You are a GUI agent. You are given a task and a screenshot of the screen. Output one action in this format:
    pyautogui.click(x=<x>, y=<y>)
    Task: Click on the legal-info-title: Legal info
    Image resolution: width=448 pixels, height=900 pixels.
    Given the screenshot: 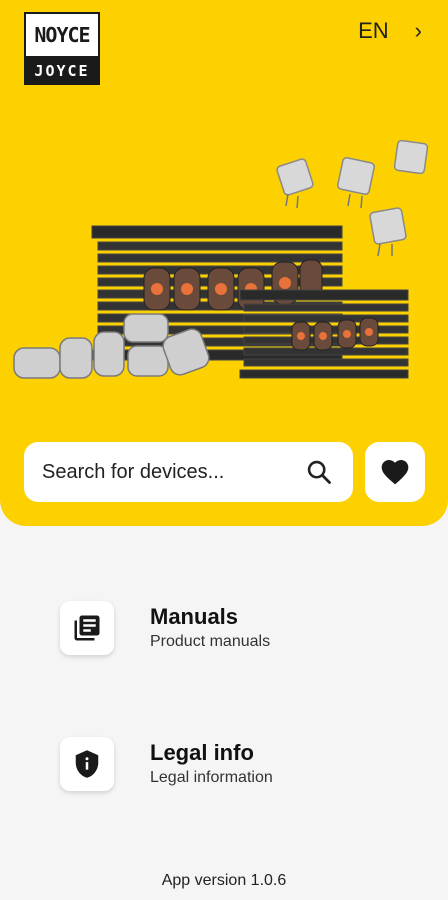 What is the action you would take?
    pyautogui.click(x=202, y=752)
    